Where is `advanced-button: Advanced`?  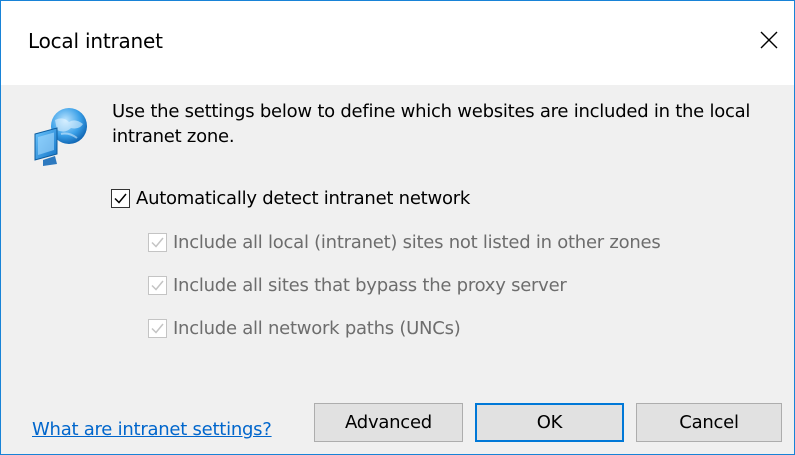
advanced-button: Advanced is located at coordinates (388, 422).